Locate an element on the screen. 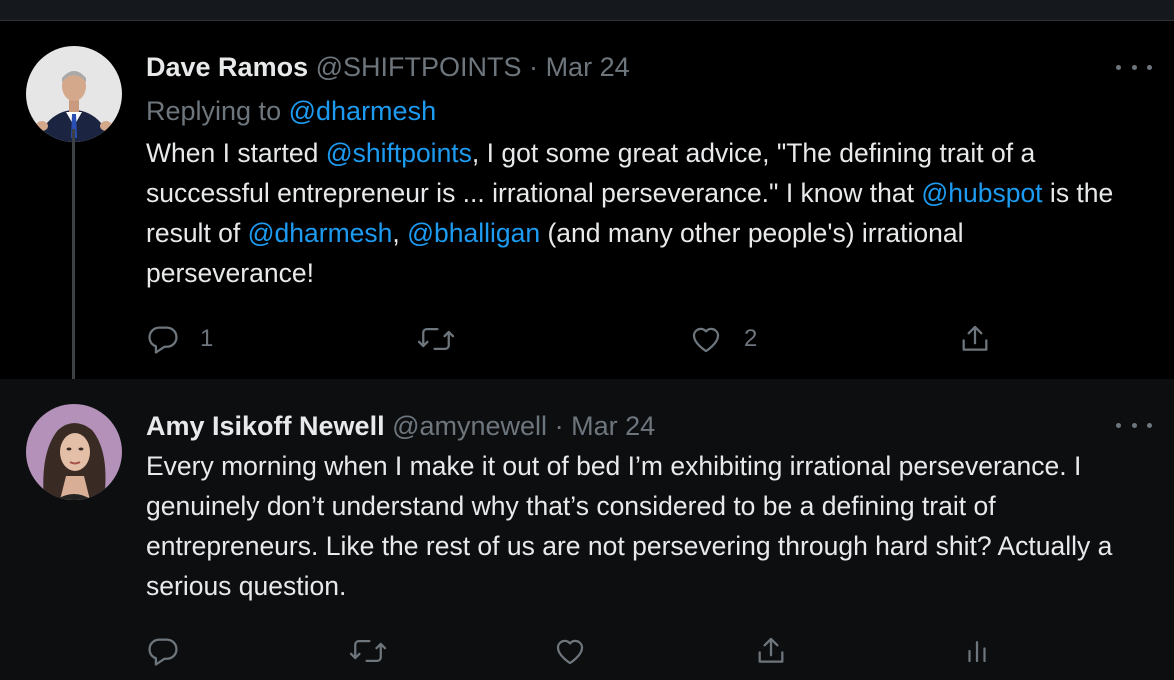  author-handle: @amynewell is located at coordinates (469, 426).